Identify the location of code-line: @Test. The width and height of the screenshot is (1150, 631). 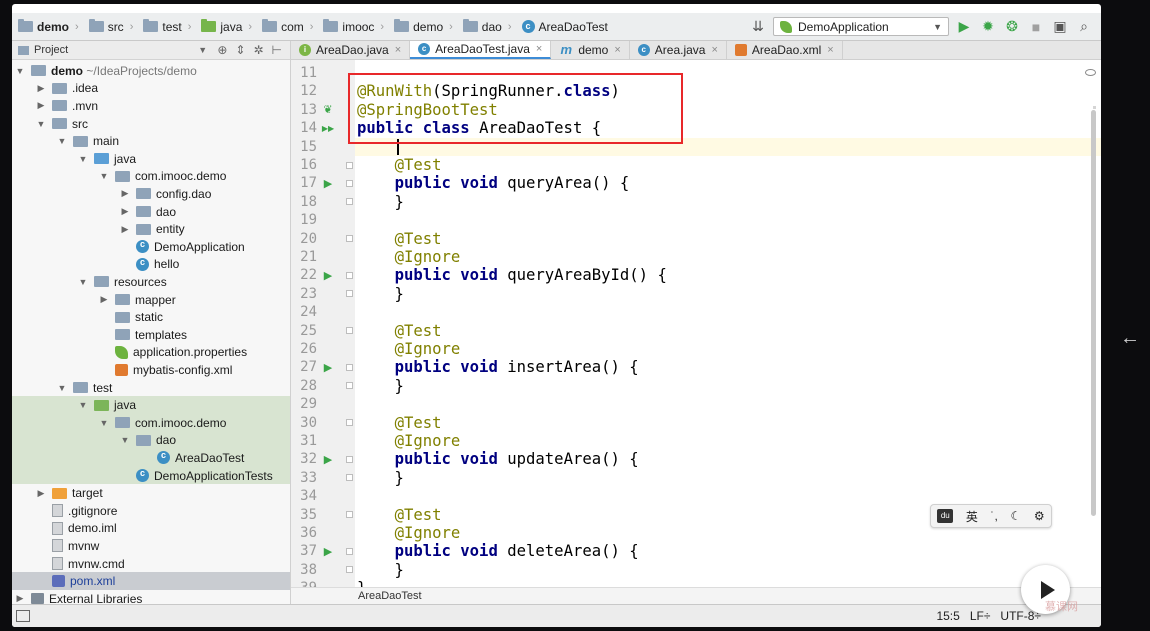
(728, 165).